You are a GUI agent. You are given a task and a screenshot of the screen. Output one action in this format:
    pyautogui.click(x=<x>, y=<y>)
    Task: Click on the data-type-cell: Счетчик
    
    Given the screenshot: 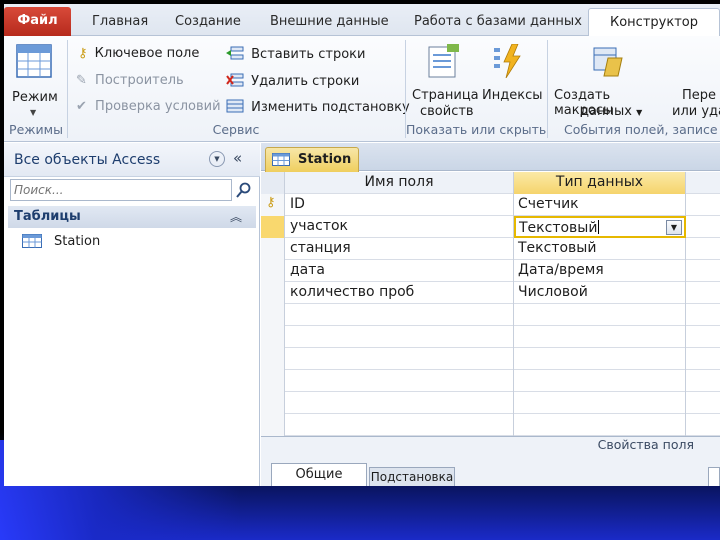 What is the action you would take?
    pyautogui.click(x=600, y=205)
    